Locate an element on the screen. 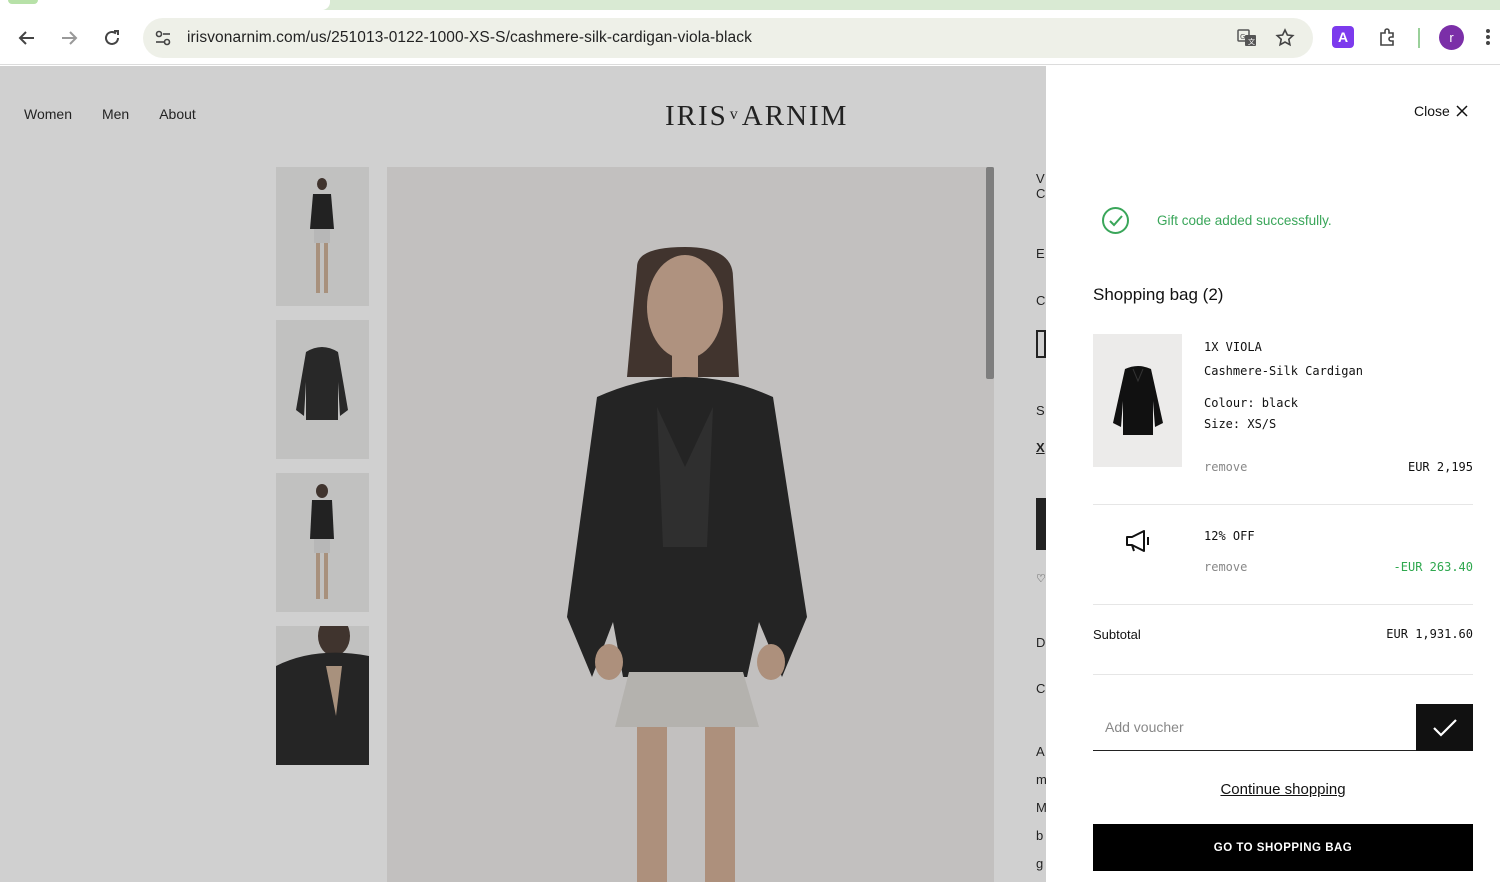 The height and width of the screenshot is (882, 1500). voucher-submit-button is located at coordinates (1444, 727).